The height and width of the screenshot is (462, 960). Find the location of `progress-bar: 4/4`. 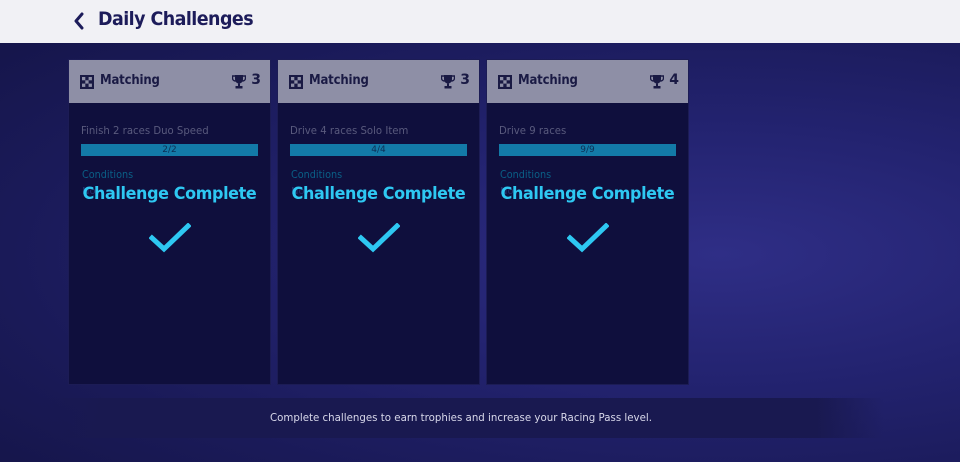

progress-bar: 4/4 is located at coordinates (378, 150).